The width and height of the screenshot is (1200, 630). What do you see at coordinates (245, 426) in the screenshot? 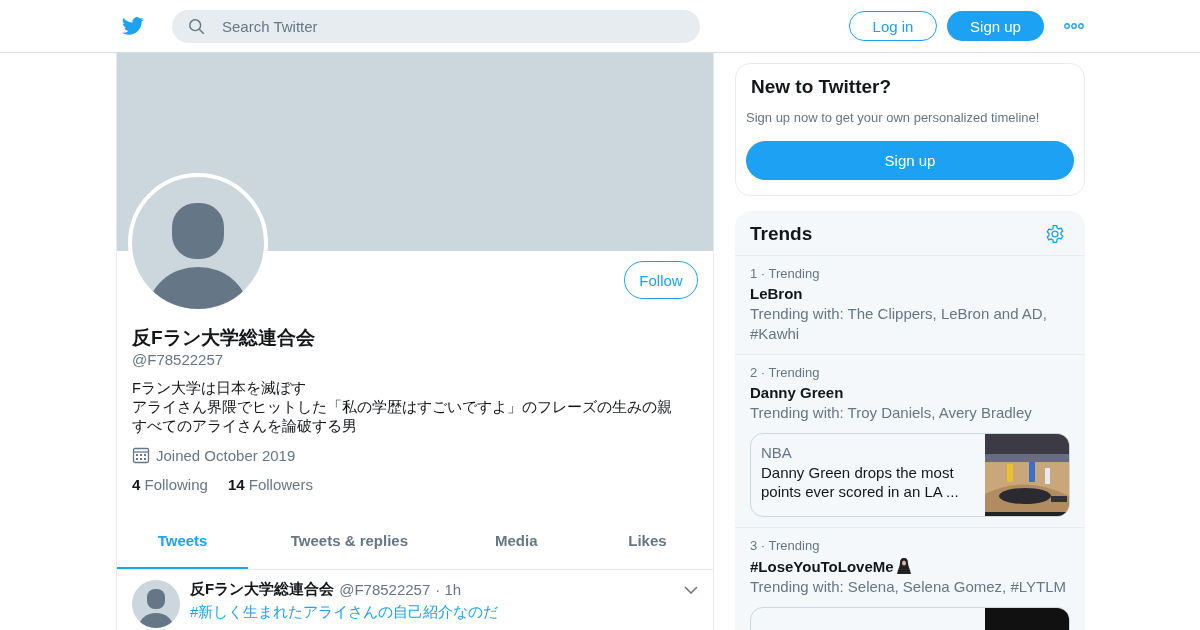
I see `bio-line: すべてのアライさんを論破する男` at bounding box center [245, 426].